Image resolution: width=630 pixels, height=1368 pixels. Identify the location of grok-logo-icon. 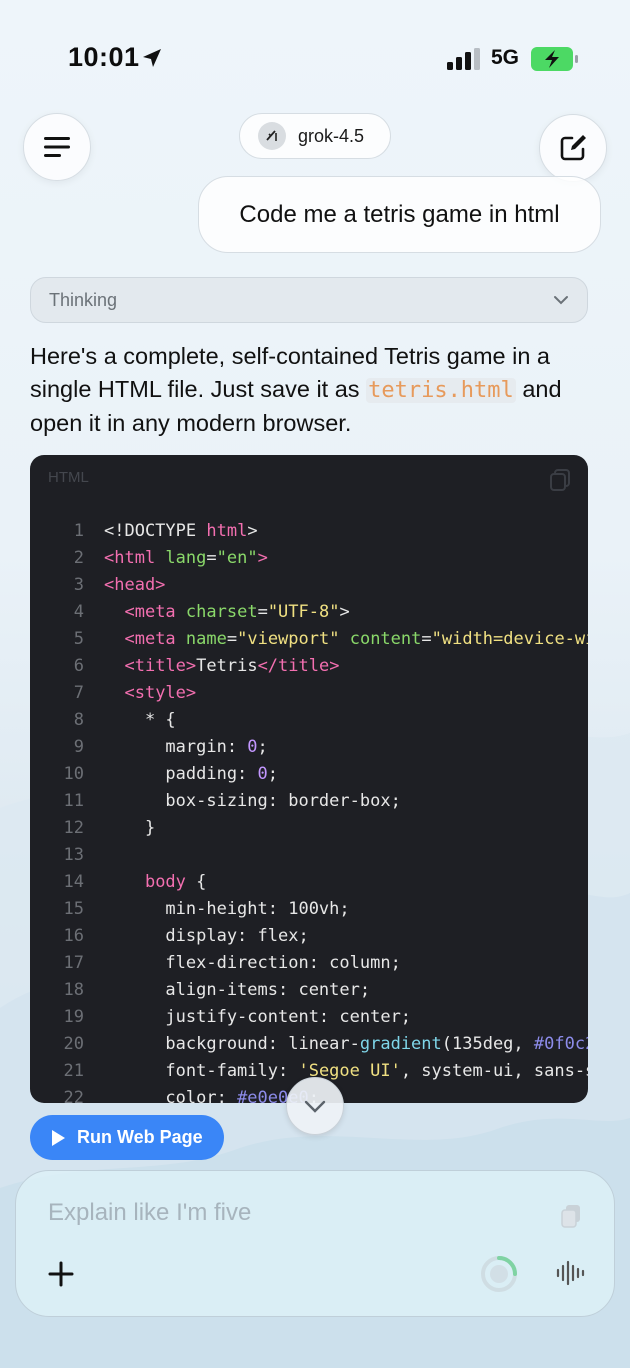
(272, 136).